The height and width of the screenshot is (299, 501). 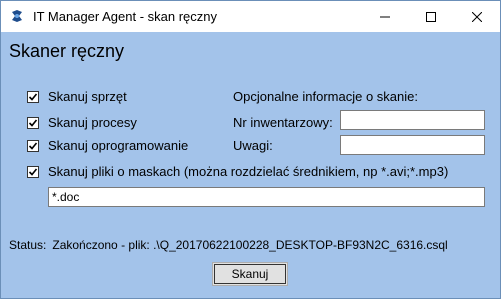 What do you see at coordinates (250, 16) in the screenshot?
I see `title-bar: IT Manager Agent - skan ręczny` at bounding box center [250, 16].